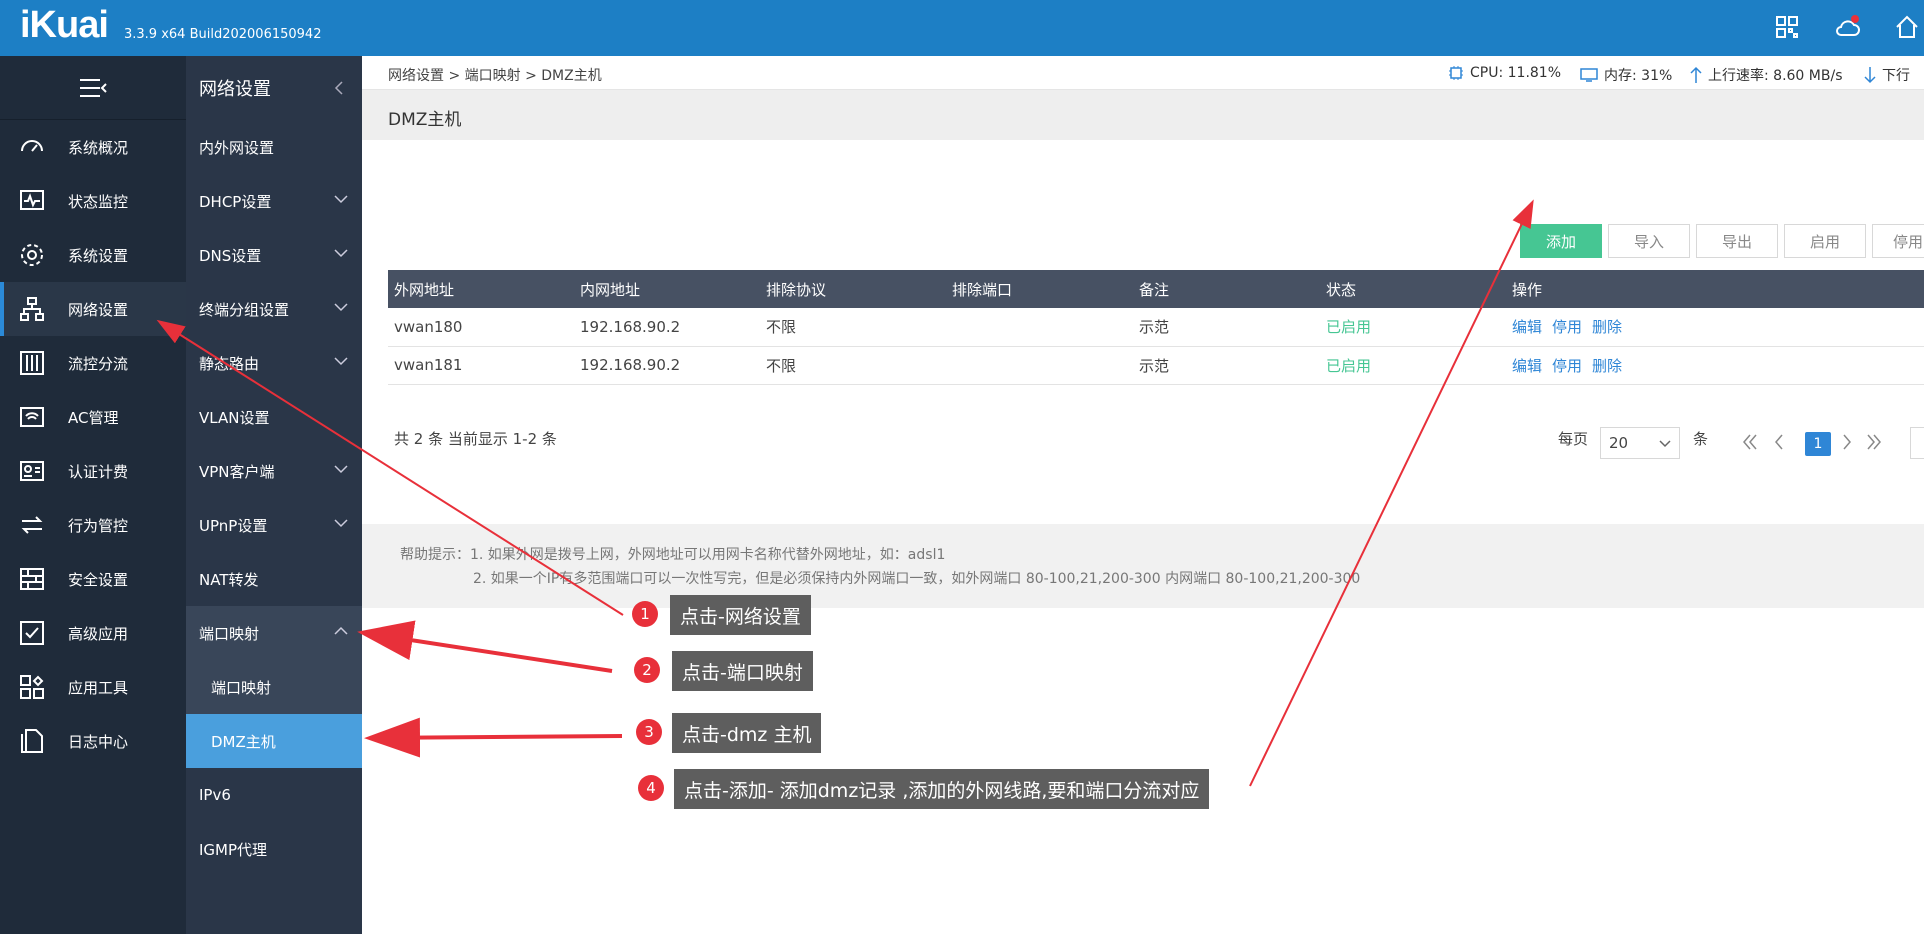 This screenshot has width=1924, height=934. What do you see at coordinates (274, 363) in the screenshot?
I see `subnav-item-5: 静态路由` at bounding box center [274, 363].